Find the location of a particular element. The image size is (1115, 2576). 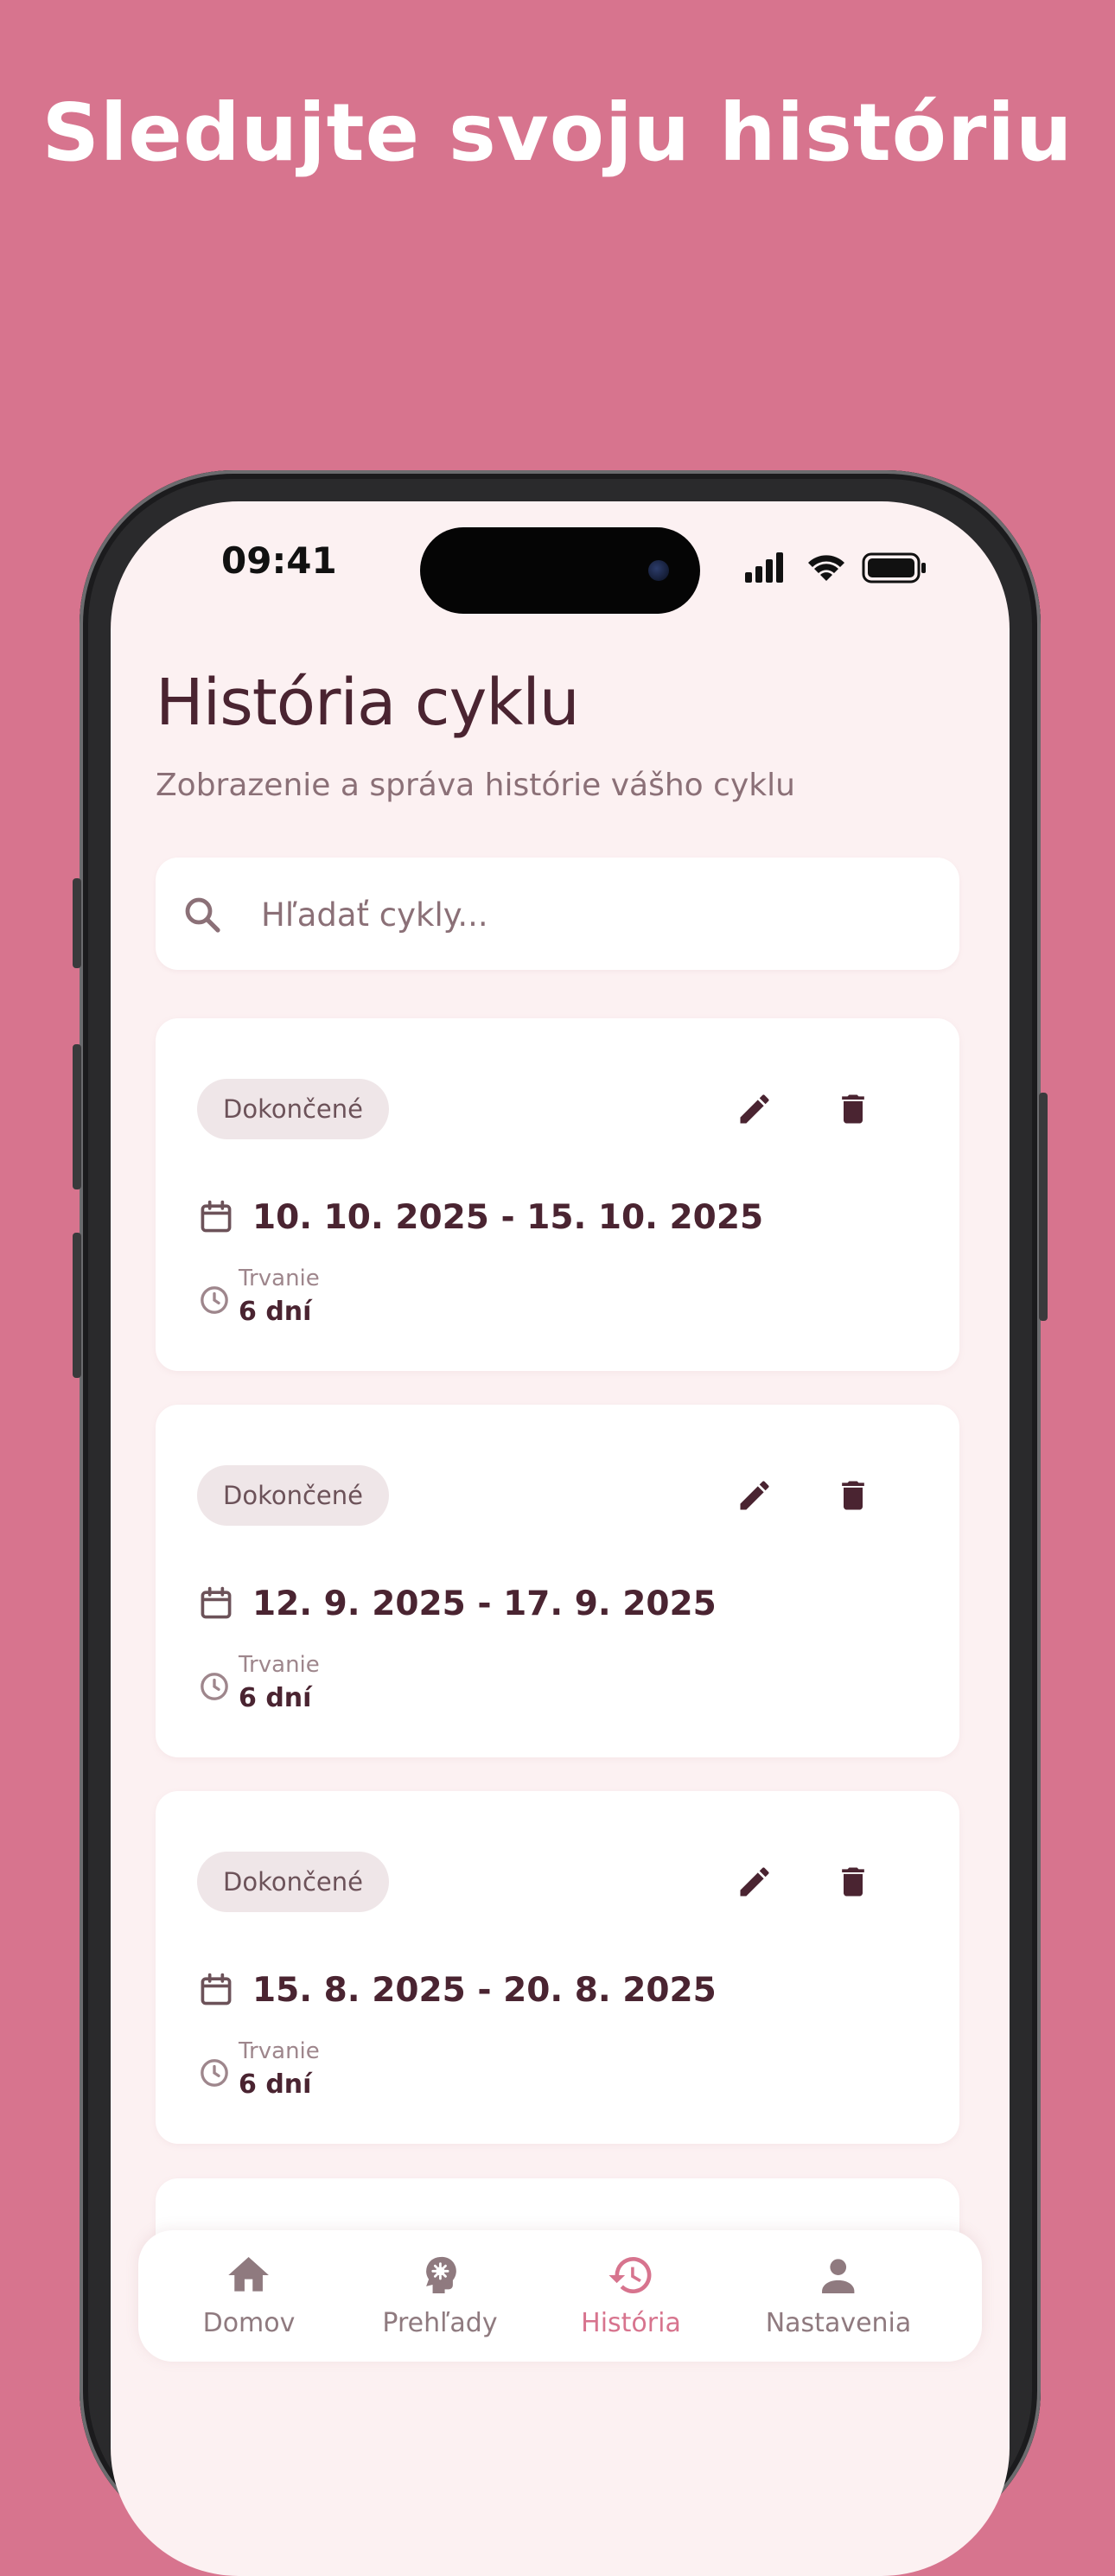

bottom-nav: Domov Prehľady História Nastavenia is located at coordinates (560, 2296).